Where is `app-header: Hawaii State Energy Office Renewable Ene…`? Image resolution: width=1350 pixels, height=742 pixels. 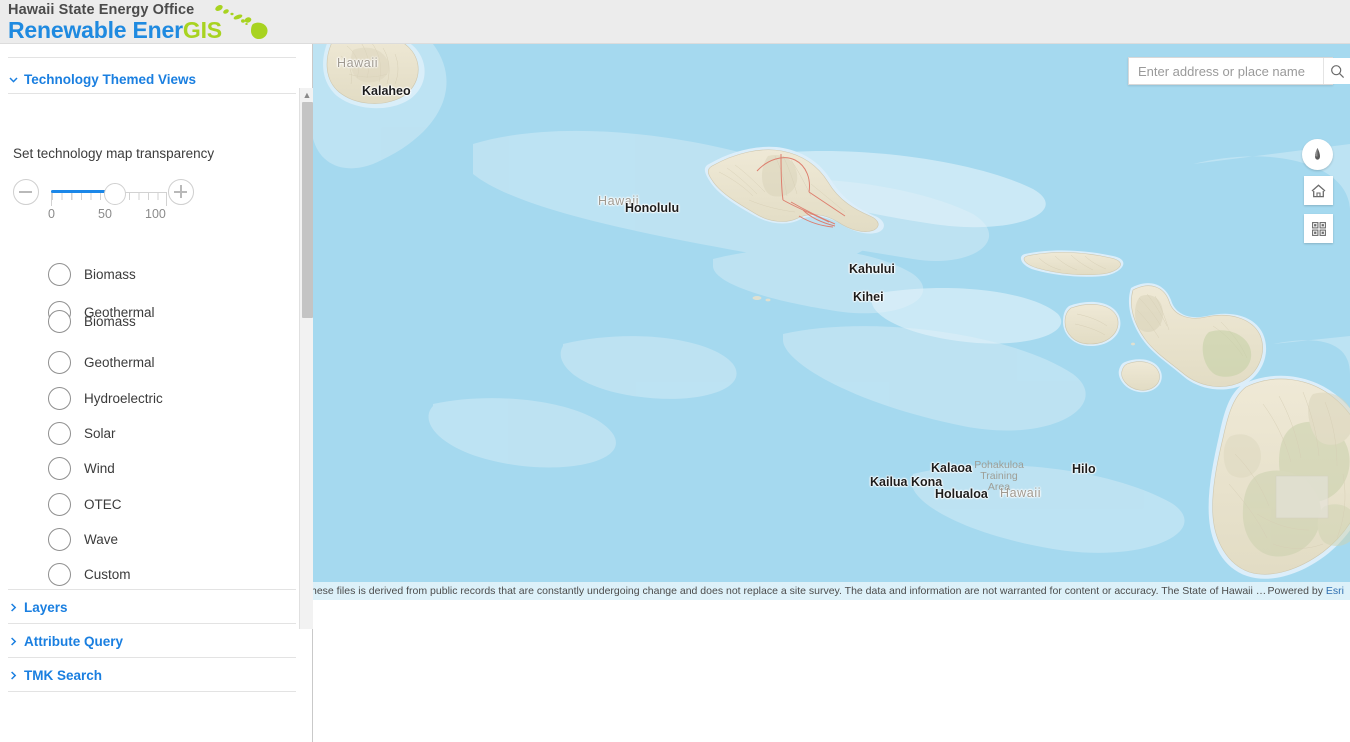 app-header: Hawaii State Energy Office Renewable Ene… is located at coordinates (675, 22).